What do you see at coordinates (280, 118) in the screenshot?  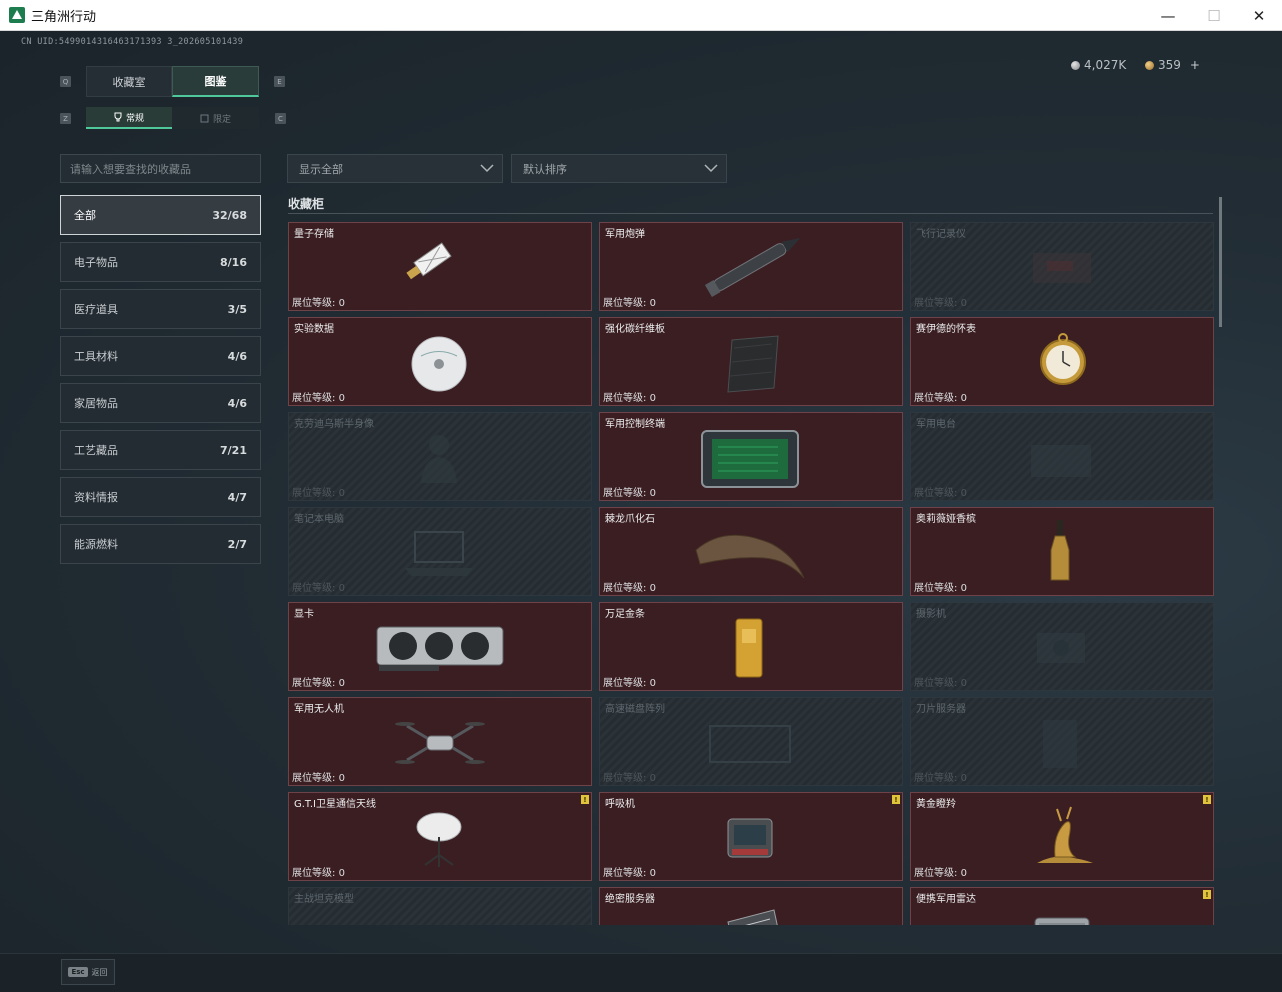 I see `key-hint-c: C` at bounding box center [280, 118].